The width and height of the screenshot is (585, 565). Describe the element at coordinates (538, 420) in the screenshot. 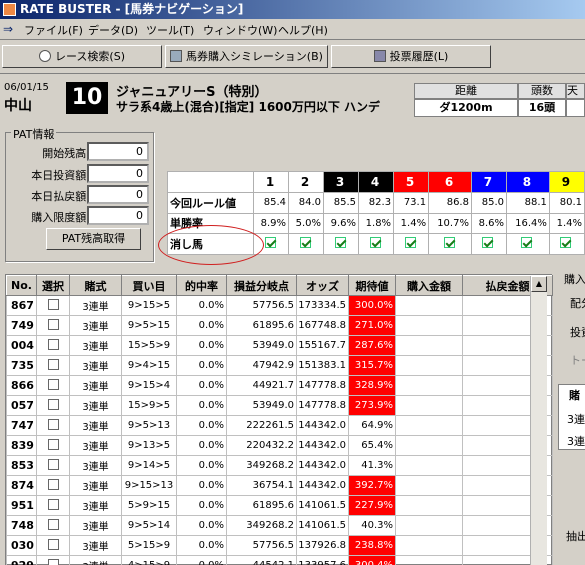

I see `bet-list-scrollbar: ▲` at that location.